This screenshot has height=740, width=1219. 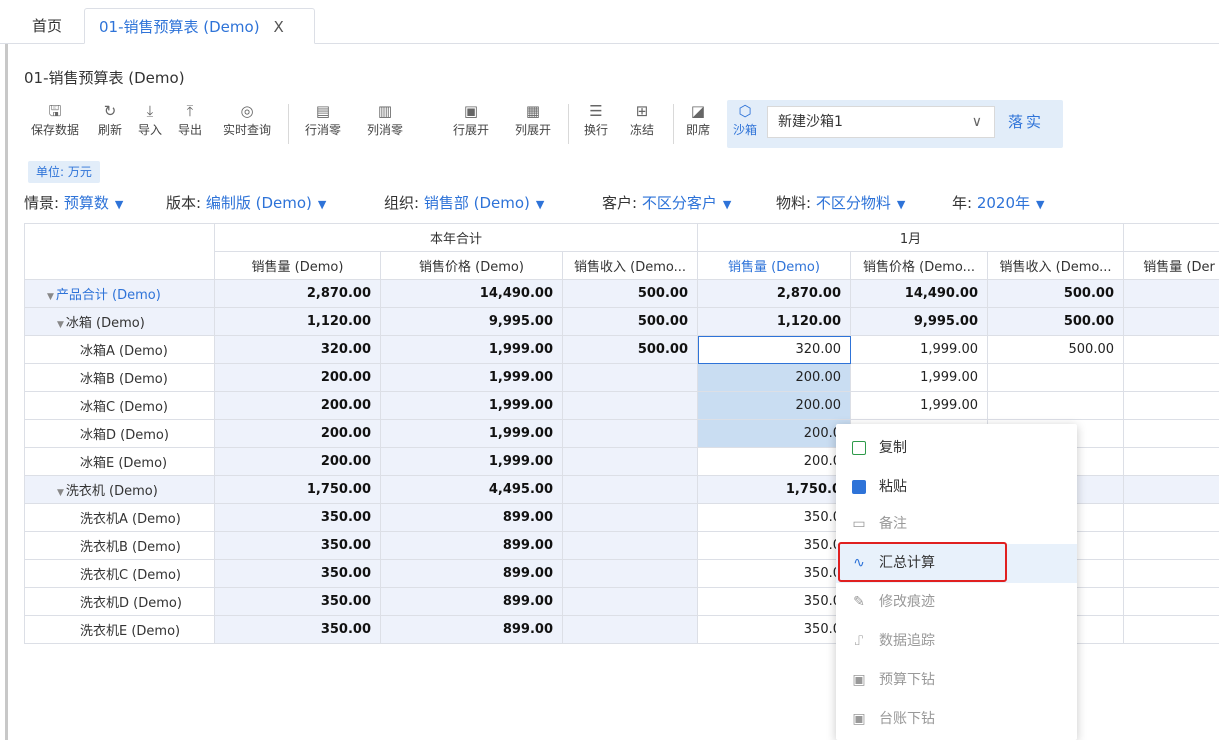 I want to click on row-header: 冰箱B (Demo), so click(x=119, y=377).